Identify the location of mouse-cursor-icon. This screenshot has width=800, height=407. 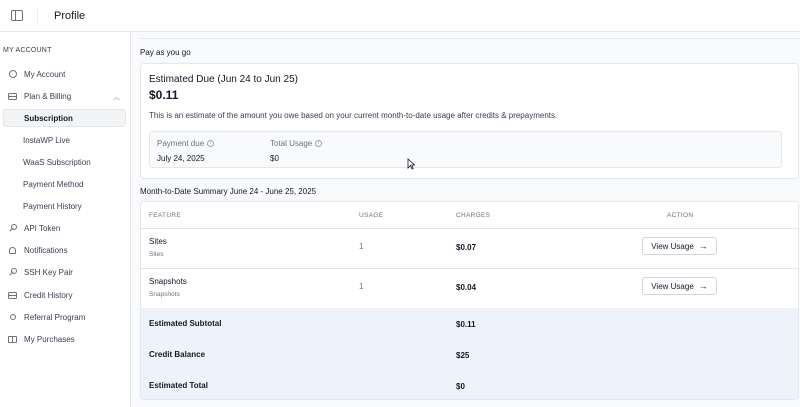
(411, 164).